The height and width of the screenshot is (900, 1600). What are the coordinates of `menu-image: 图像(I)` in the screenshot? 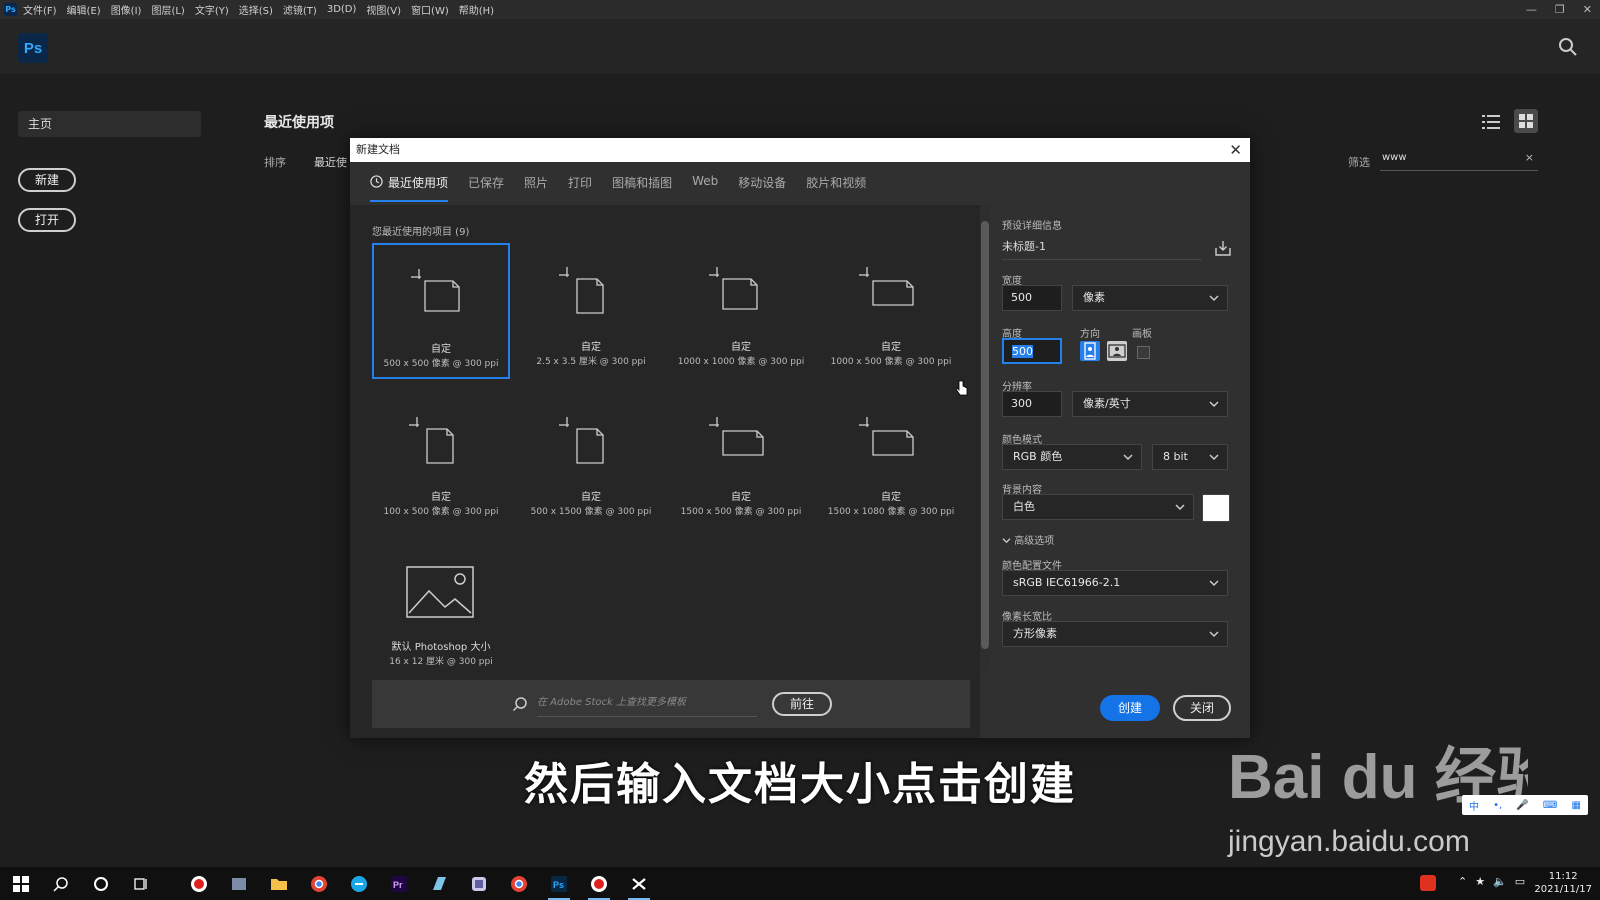 It's located at (126, 9).